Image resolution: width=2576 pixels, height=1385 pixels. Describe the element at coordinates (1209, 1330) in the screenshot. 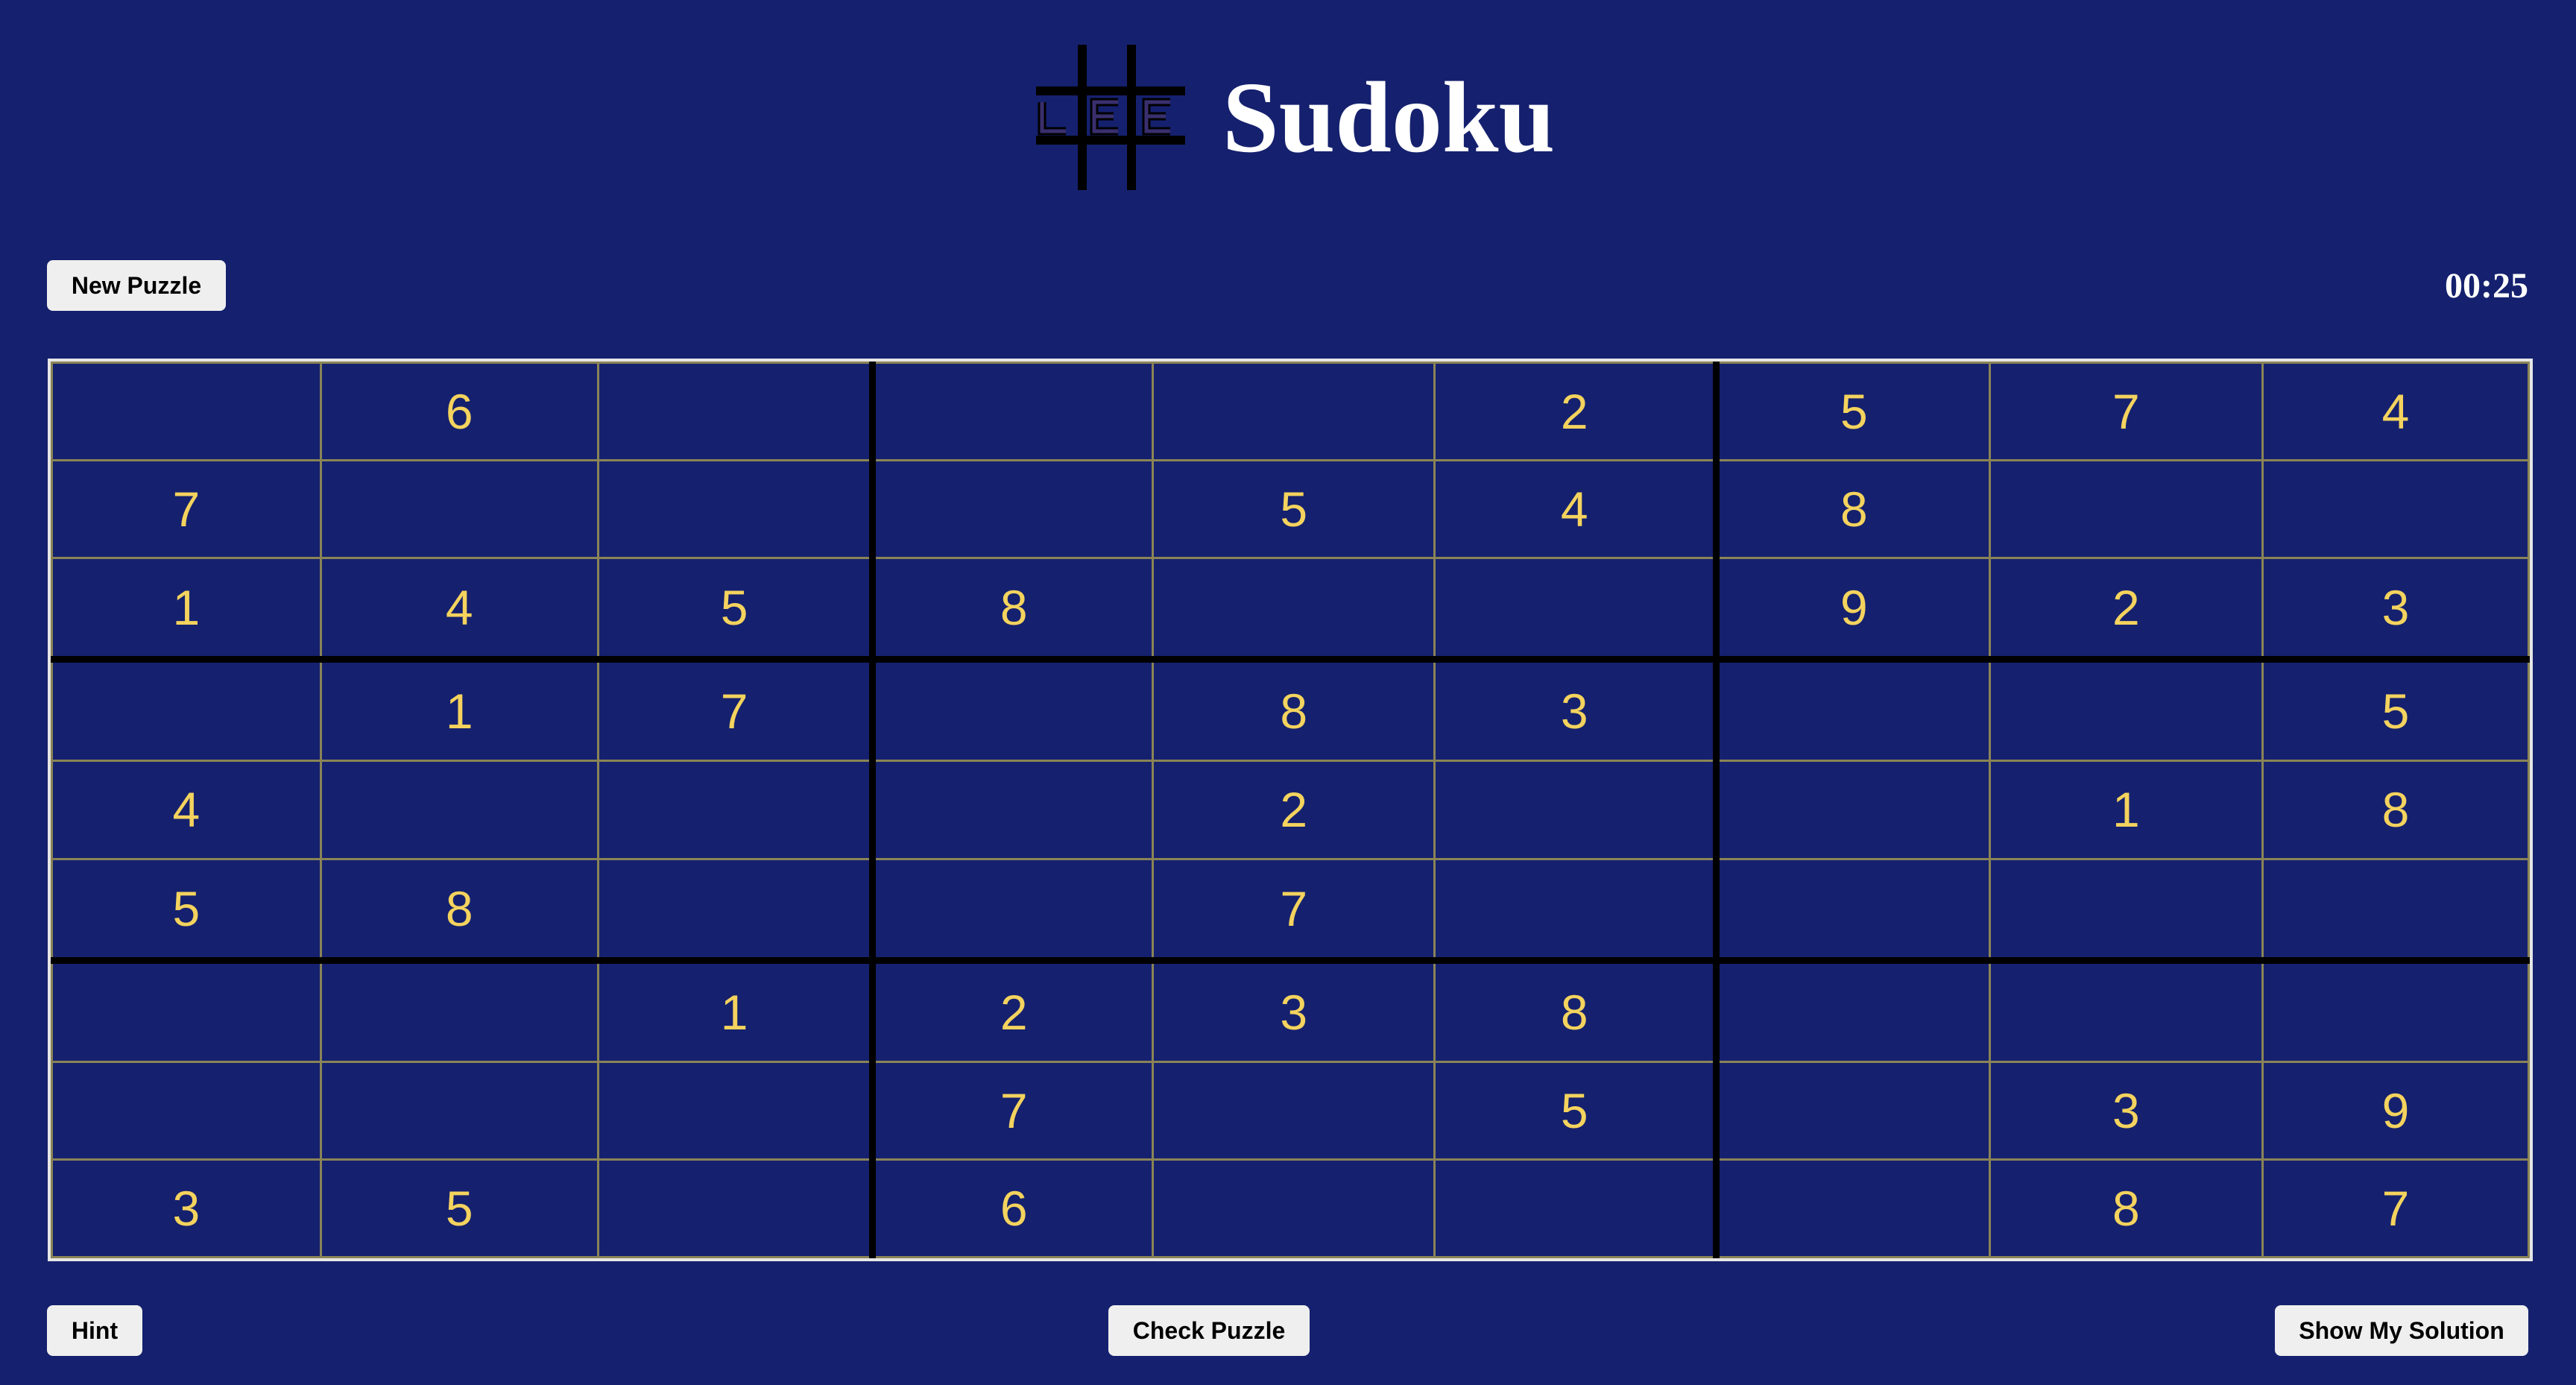

I see `check-puzzle-button: Check Puzzle` at that location.